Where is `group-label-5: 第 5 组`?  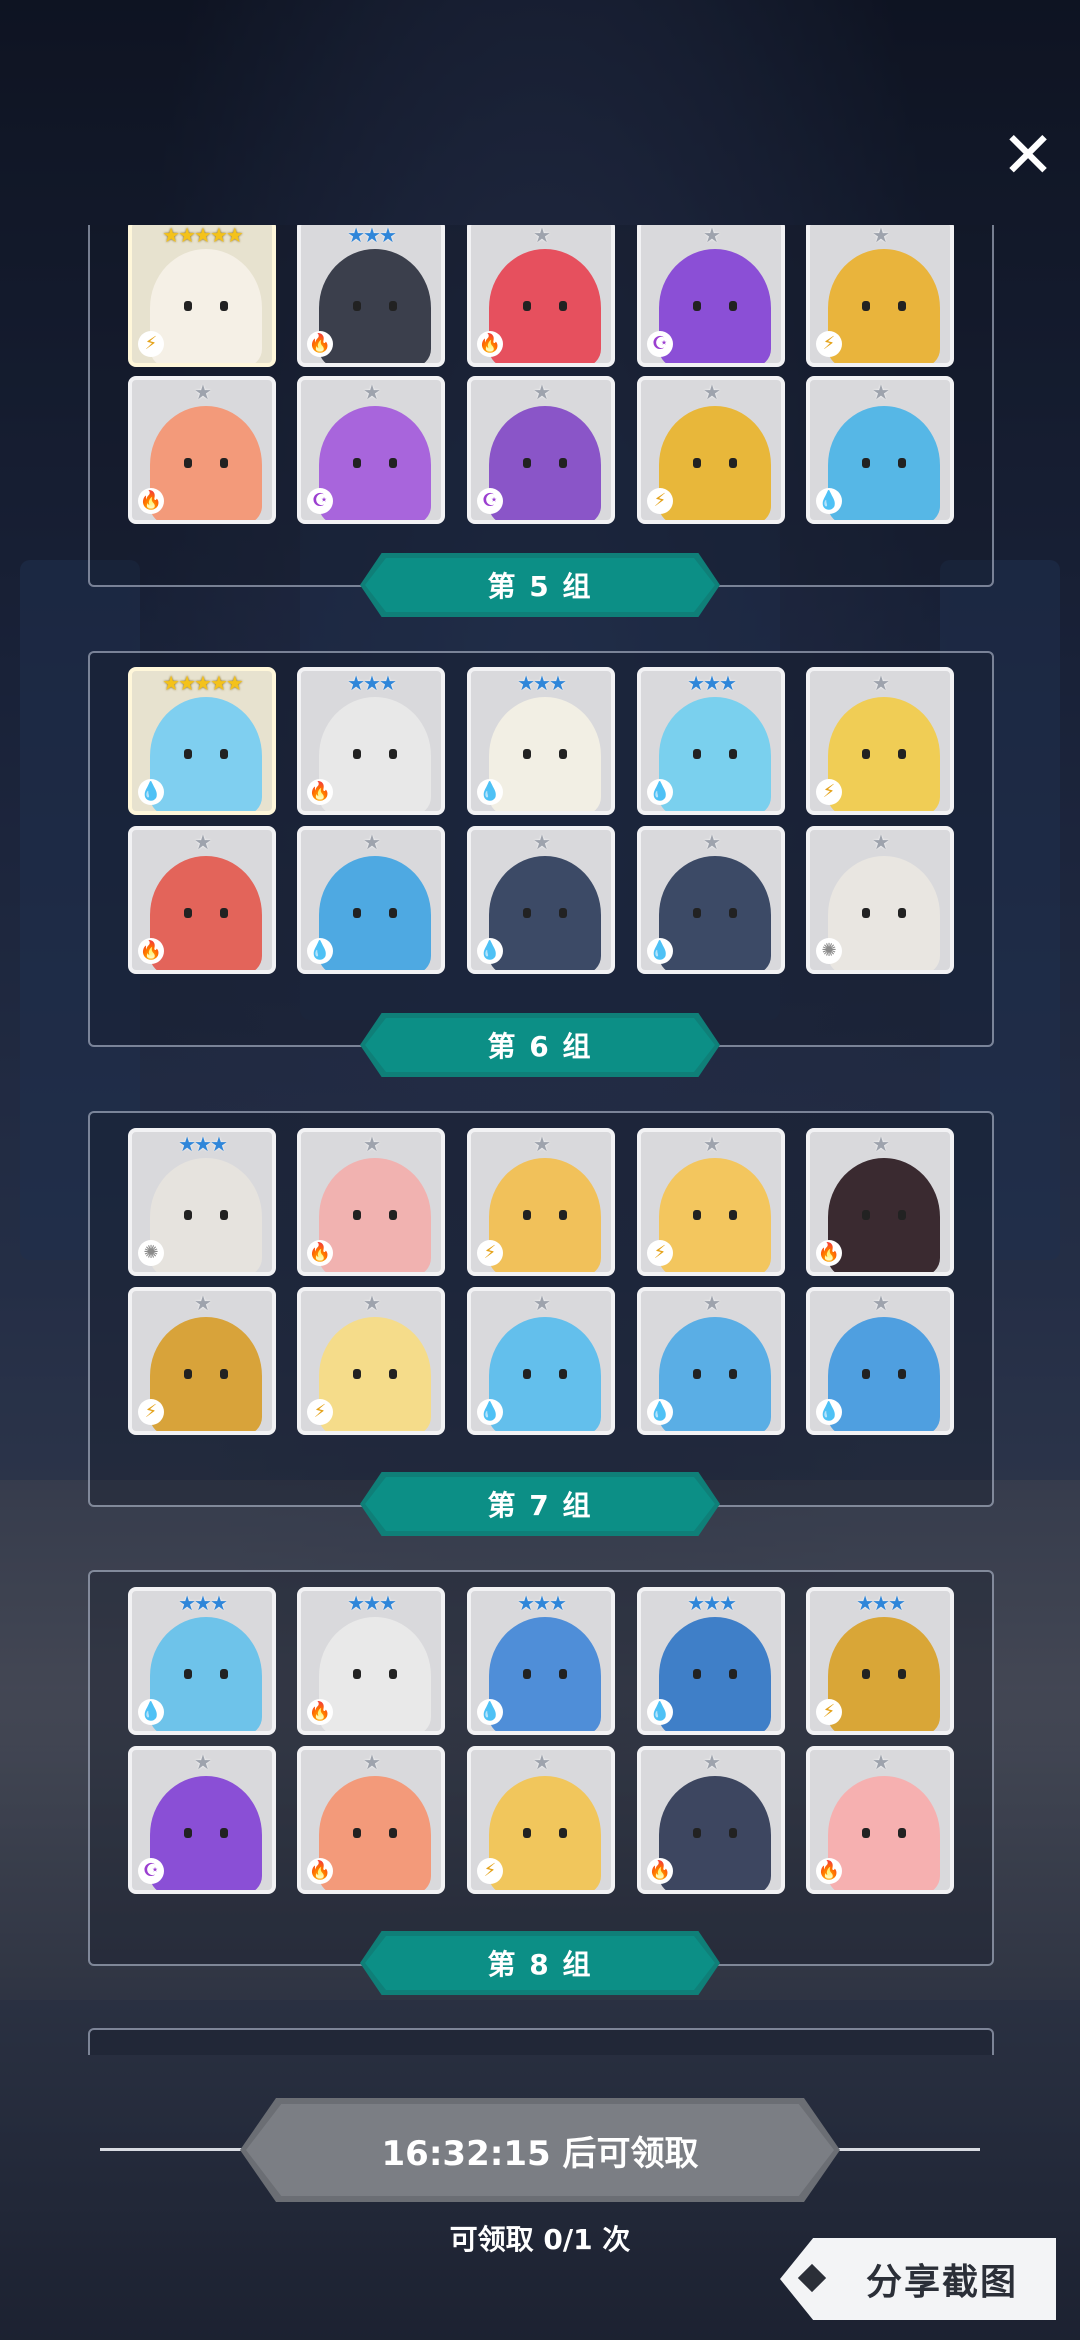
group-label-5: 第 5 组 is located at coordinates (540, 585).